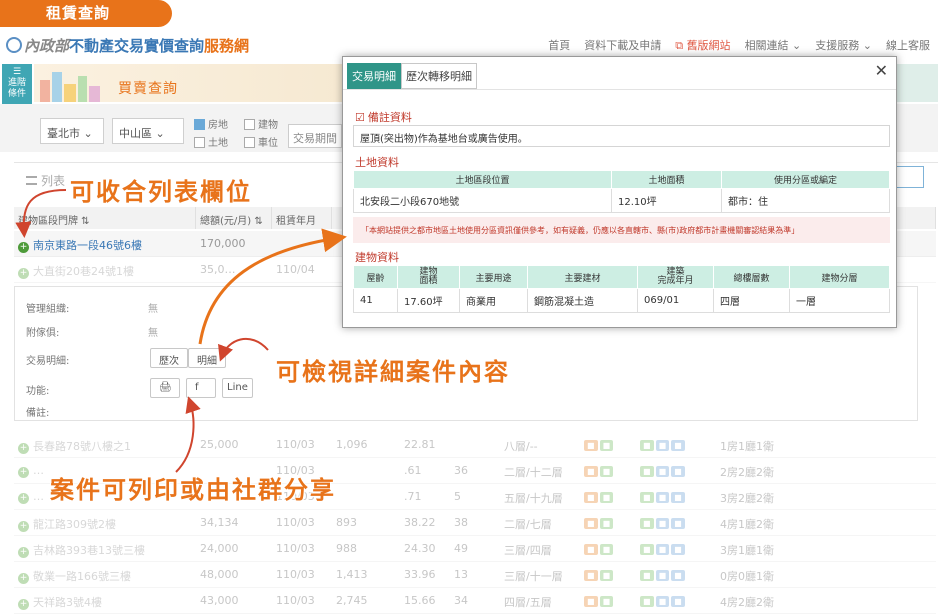 The image size is (938, 615). What do you see at coordinates (193, 490) in the screenshot?
I see `annotation-print-share: 案件可列印或由社群分享` at bounding box center [193, 490].